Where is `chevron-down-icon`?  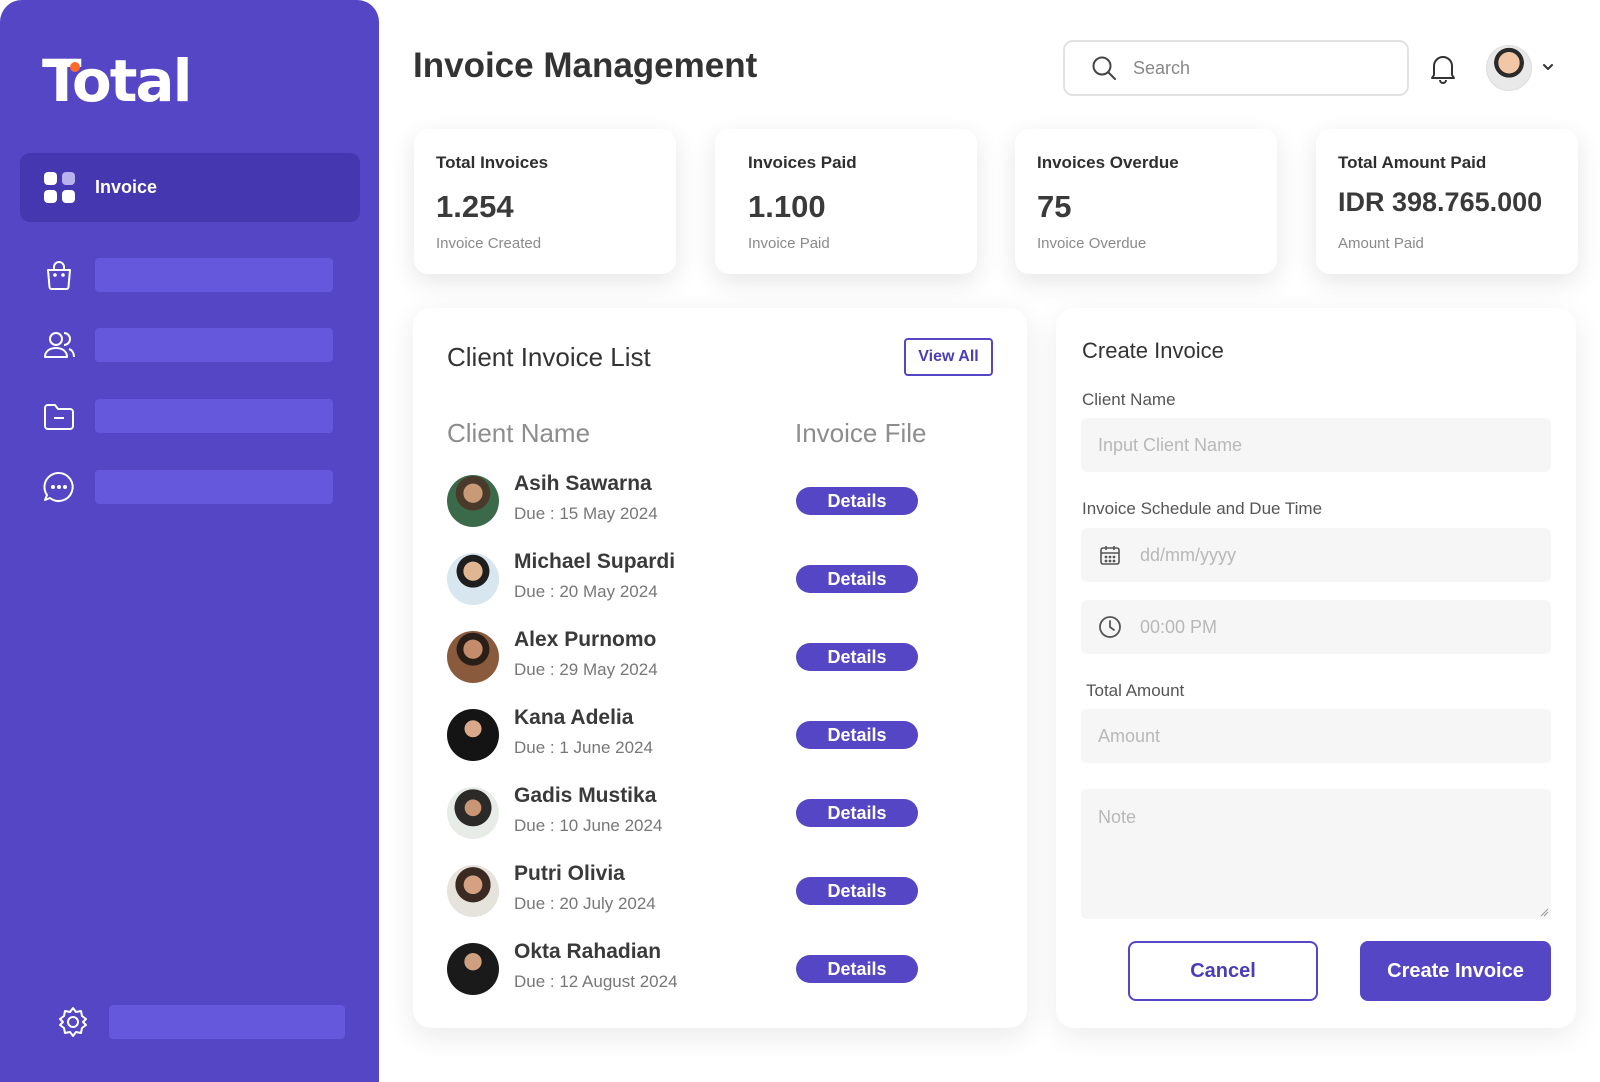 chevron-down-icon is located at coordinates (1548, 67).